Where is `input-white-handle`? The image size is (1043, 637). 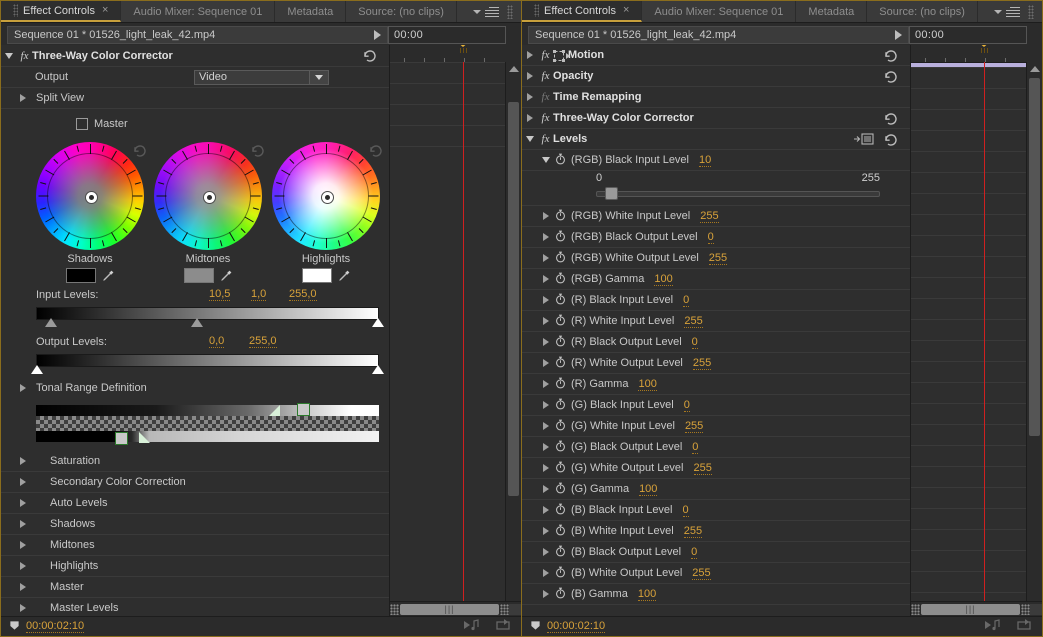
input-white-handle is located at coordinates (378, 322).